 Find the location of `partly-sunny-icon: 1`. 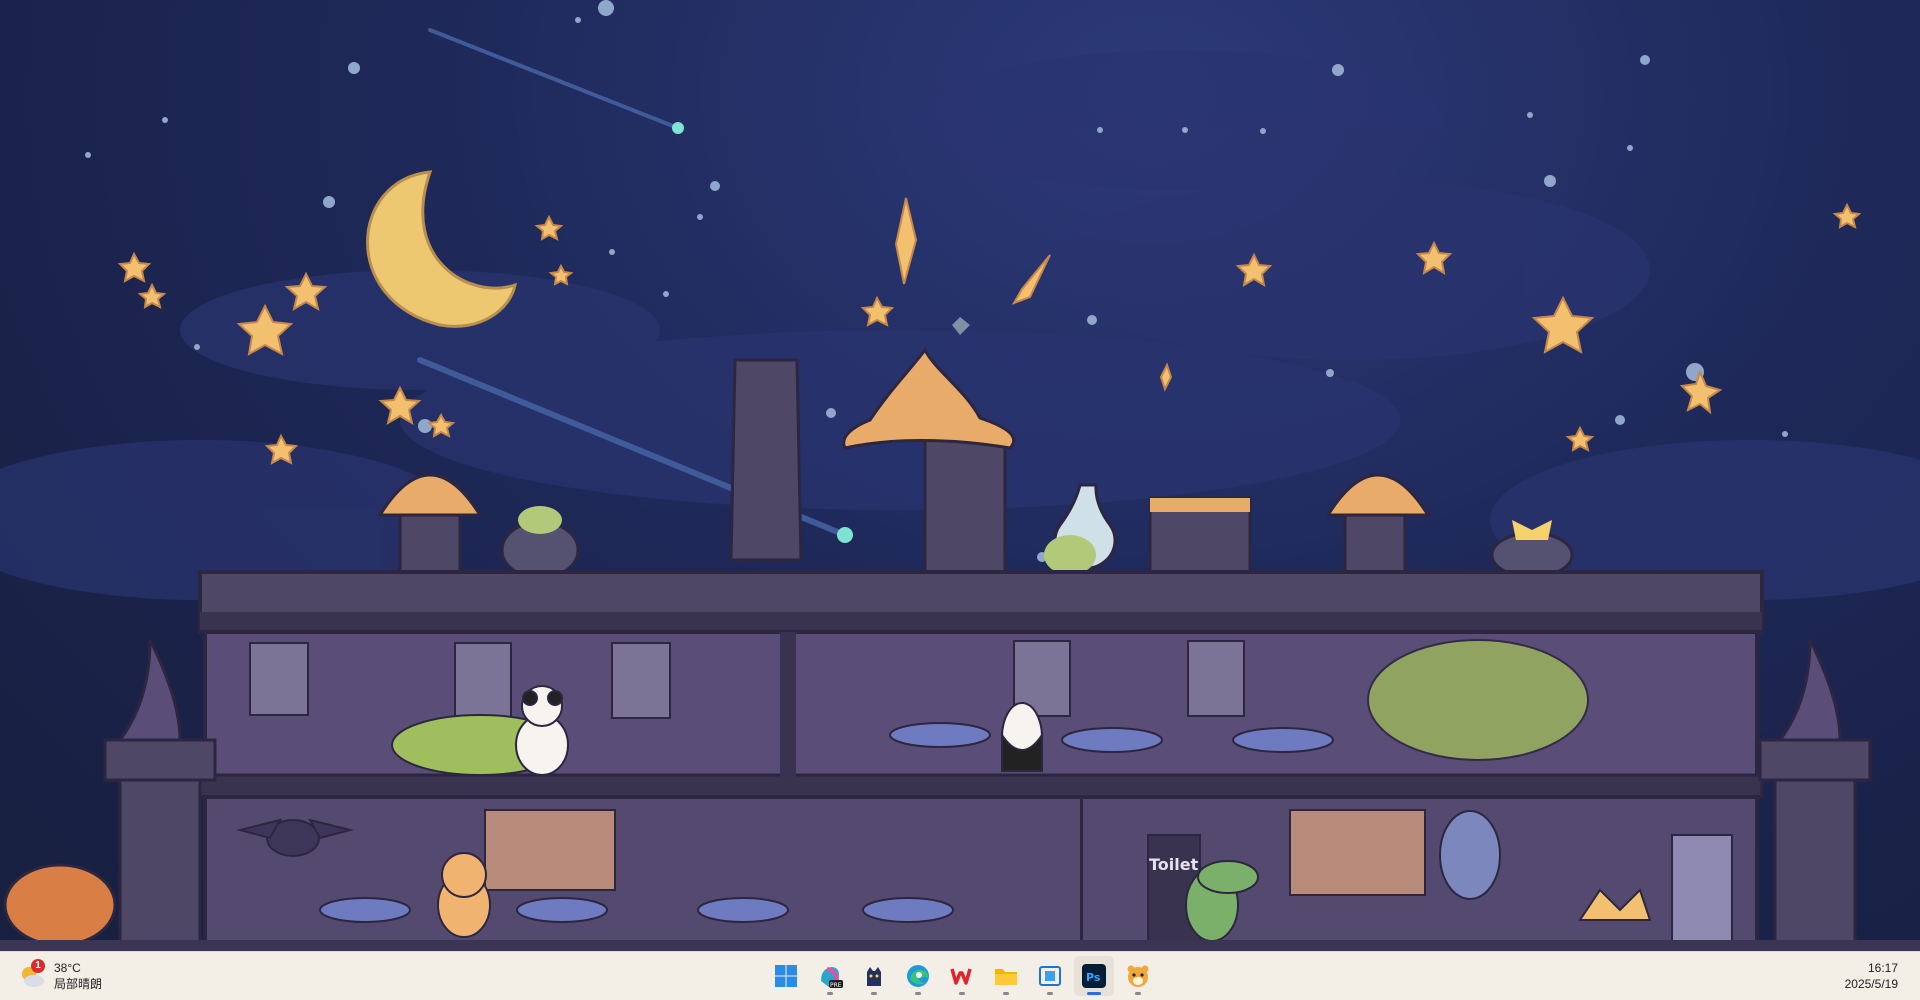

partly-sunny-icon: 1 is located at coordinates (32, 974).